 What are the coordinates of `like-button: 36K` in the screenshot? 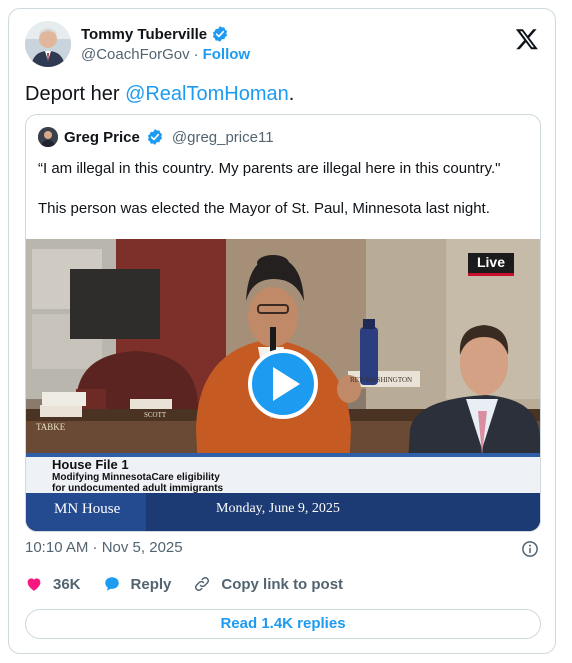 It's located at (53, 584).